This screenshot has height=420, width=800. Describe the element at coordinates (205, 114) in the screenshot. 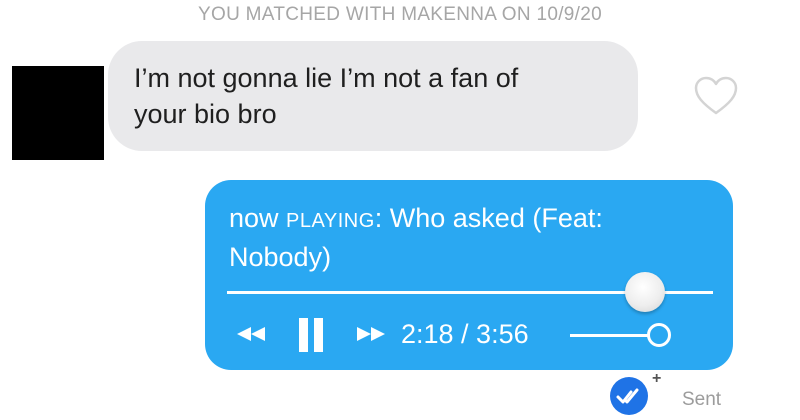

I see `incoming-message-line-2: your bio bro` at that location.